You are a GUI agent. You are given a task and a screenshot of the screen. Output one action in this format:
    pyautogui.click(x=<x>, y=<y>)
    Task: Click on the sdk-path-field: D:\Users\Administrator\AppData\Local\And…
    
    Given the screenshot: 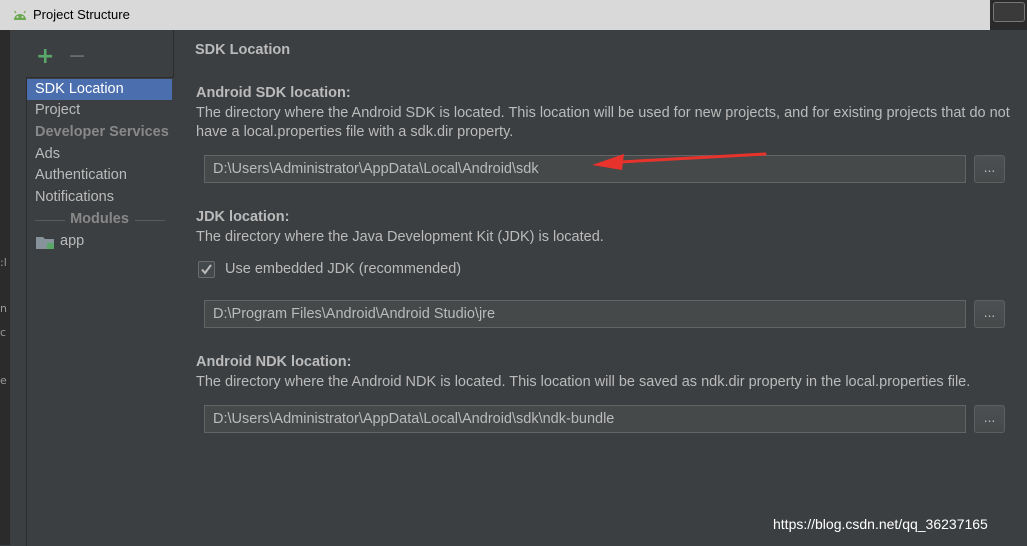 What is the action you would take?
    pyautogui.click(x=585, y=169)
    